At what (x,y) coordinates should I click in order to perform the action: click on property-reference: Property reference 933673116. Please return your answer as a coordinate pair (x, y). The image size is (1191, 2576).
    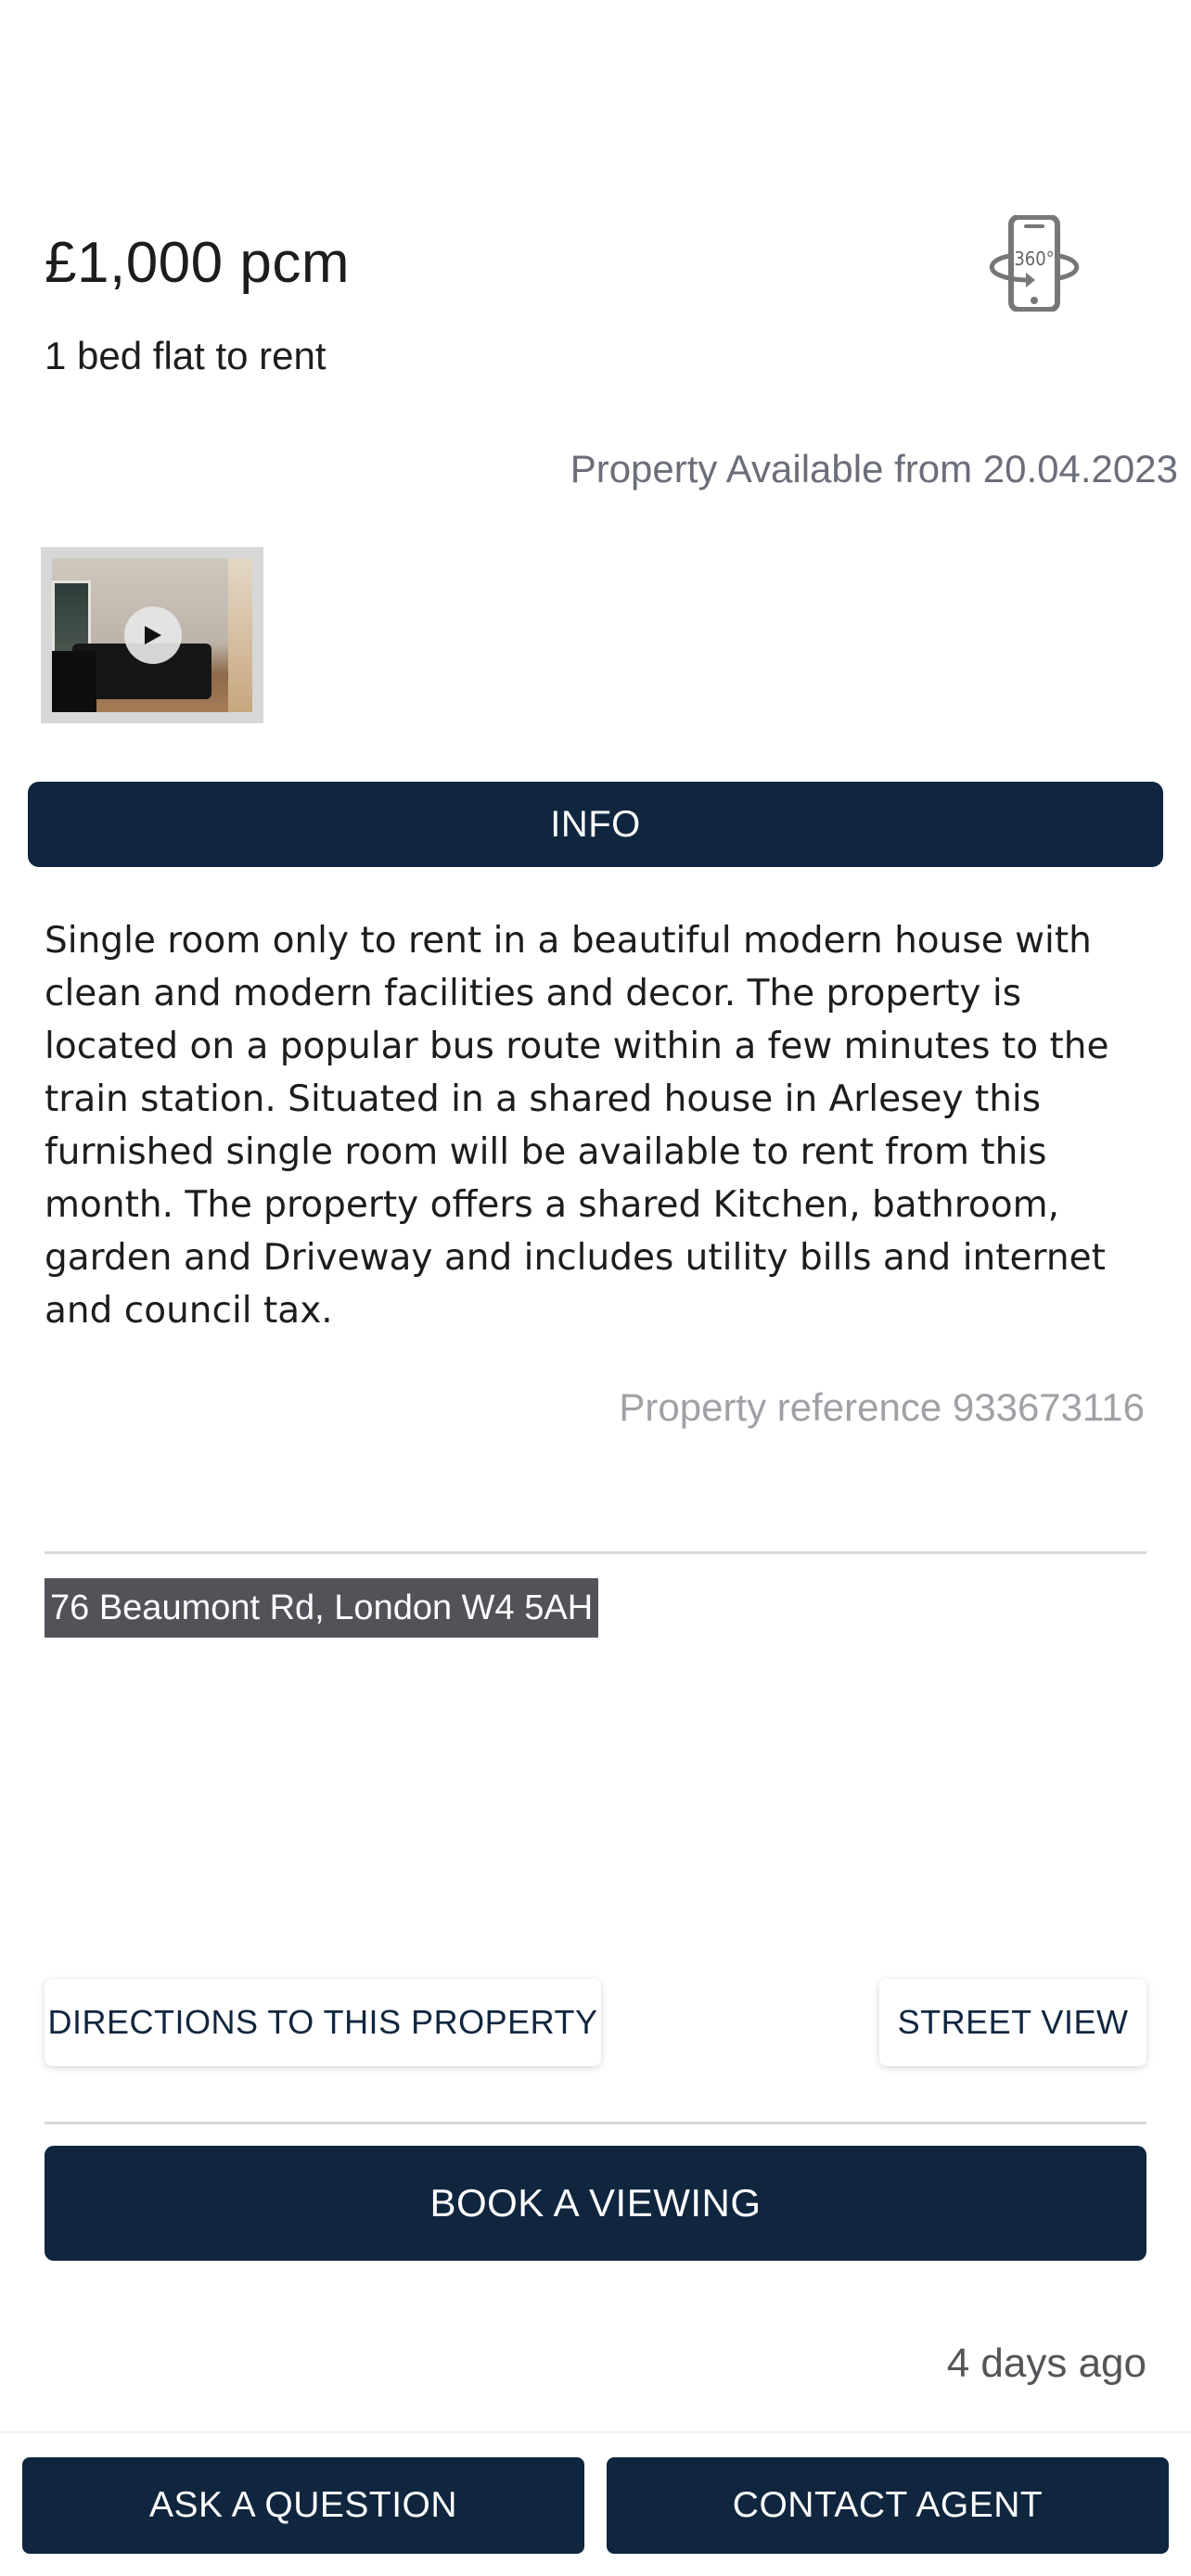
    Looking at the image, I should click on (882, 1407).